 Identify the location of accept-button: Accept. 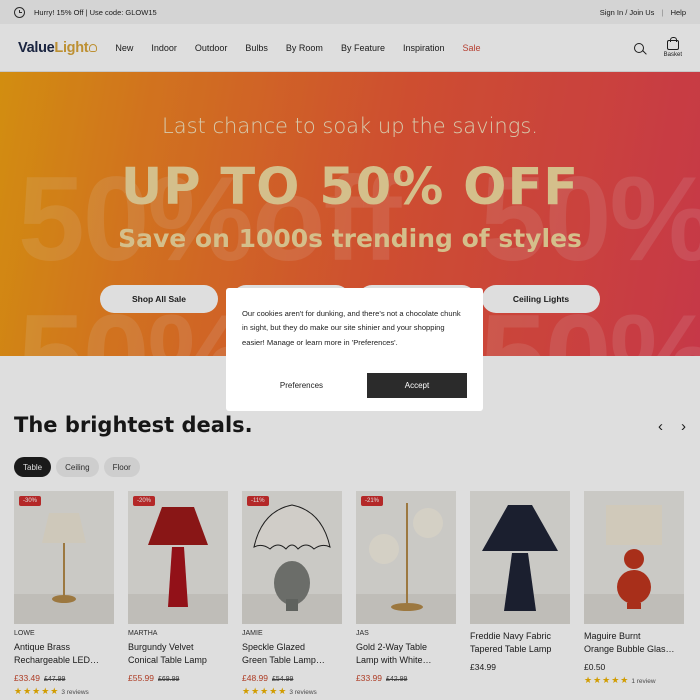
(417, 385).